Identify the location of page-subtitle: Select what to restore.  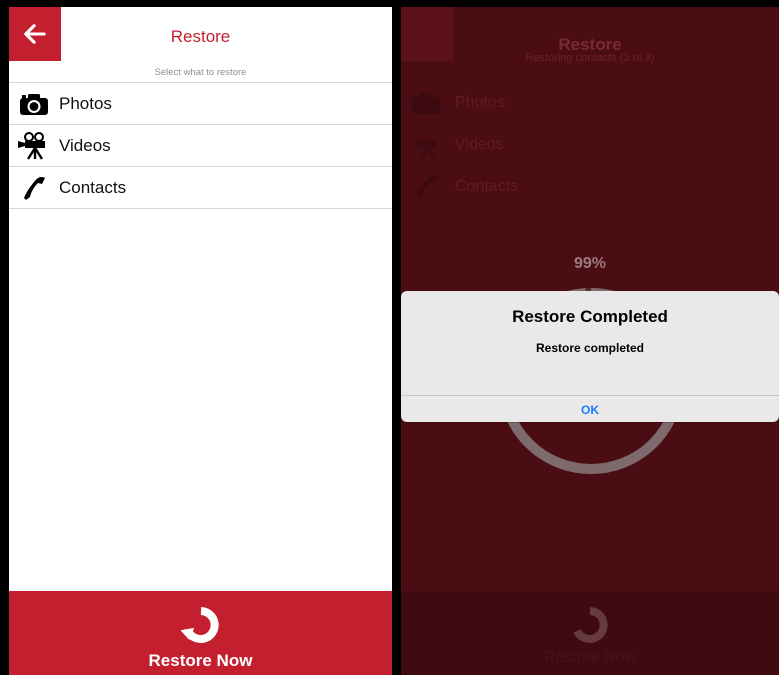
(200, 72).